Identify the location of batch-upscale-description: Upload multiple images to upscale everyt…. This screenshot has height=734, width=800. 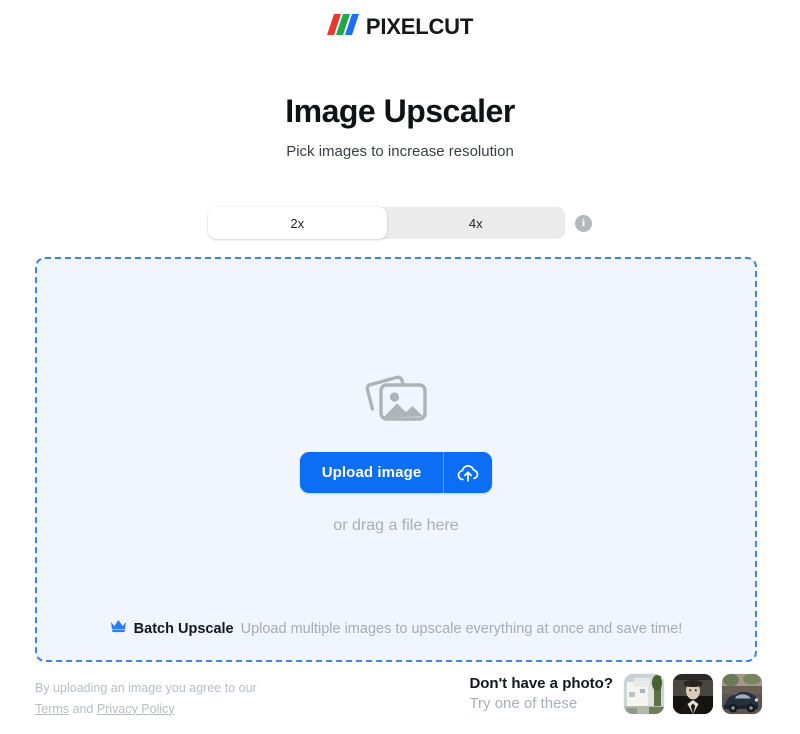
(461, 628).